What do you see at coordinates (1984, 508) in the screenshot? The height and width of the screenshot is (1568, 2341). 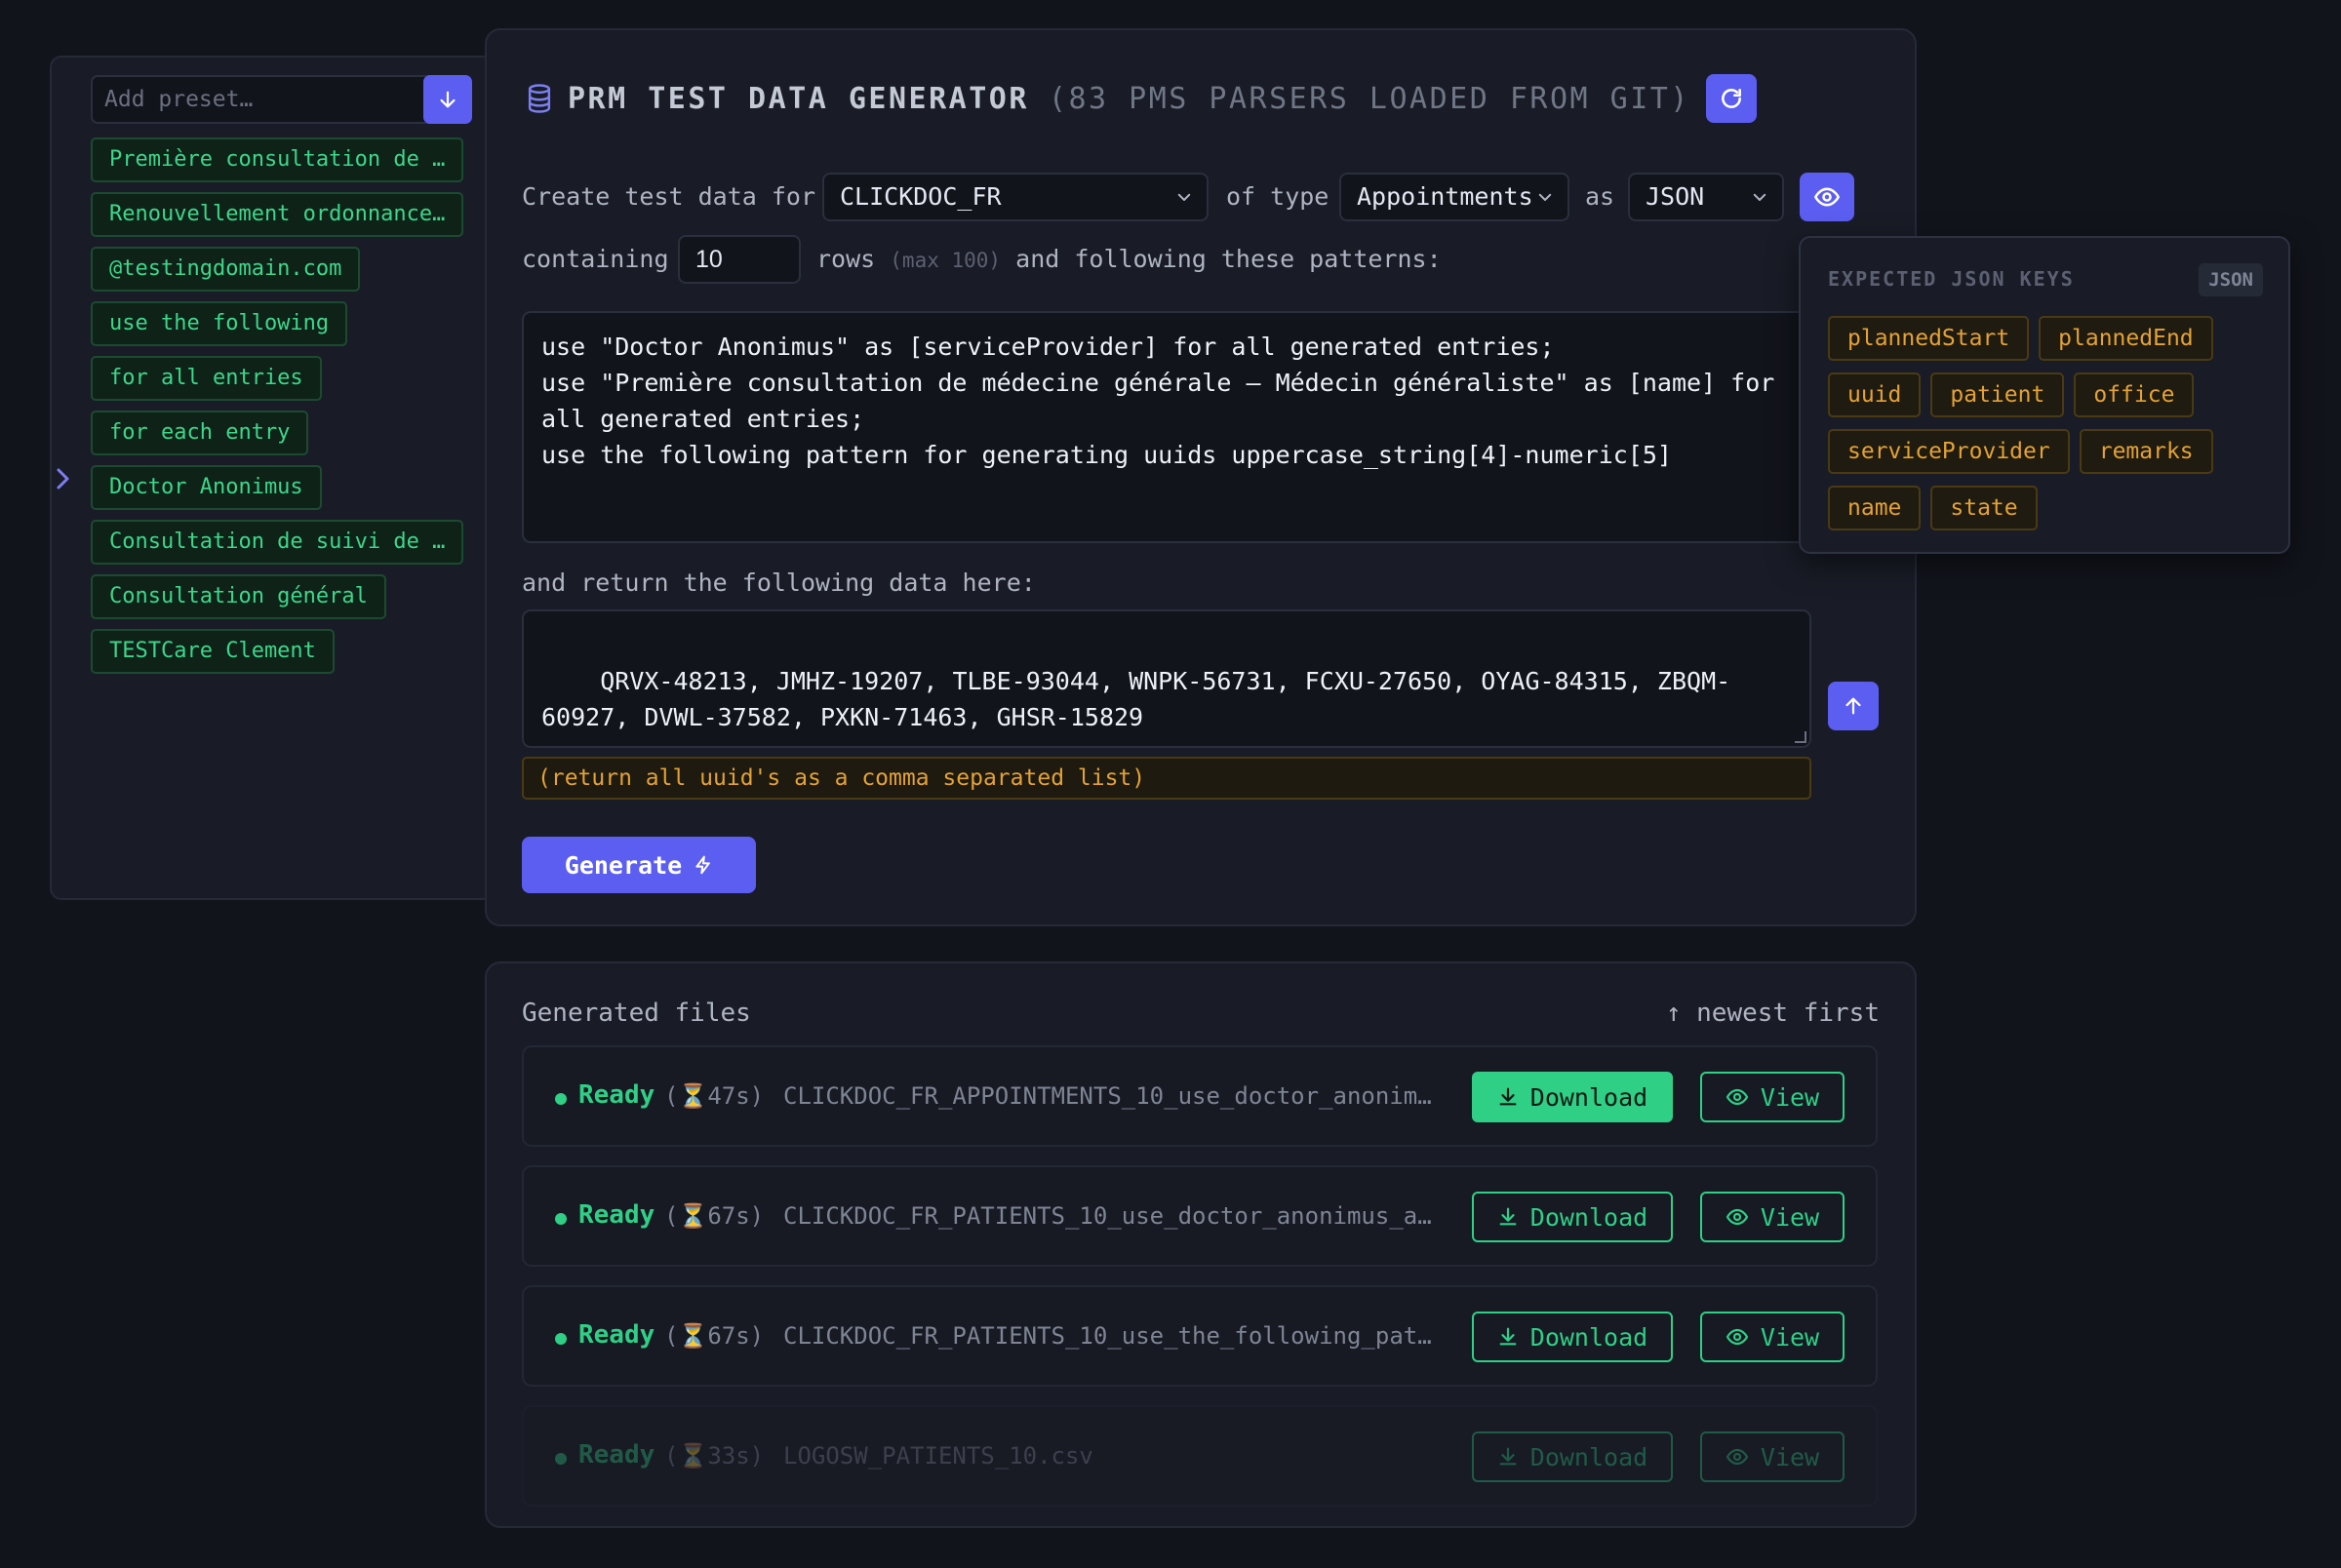 I see `key-chip: state` at bounding box center [1984, 508].